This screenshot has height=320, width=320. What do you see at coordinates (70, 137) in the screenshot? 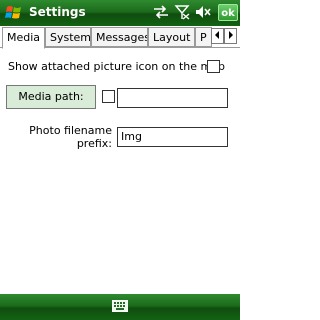
I see `photo-prefix-label: Photo filename prefix:` at bounding box center [70, 137].